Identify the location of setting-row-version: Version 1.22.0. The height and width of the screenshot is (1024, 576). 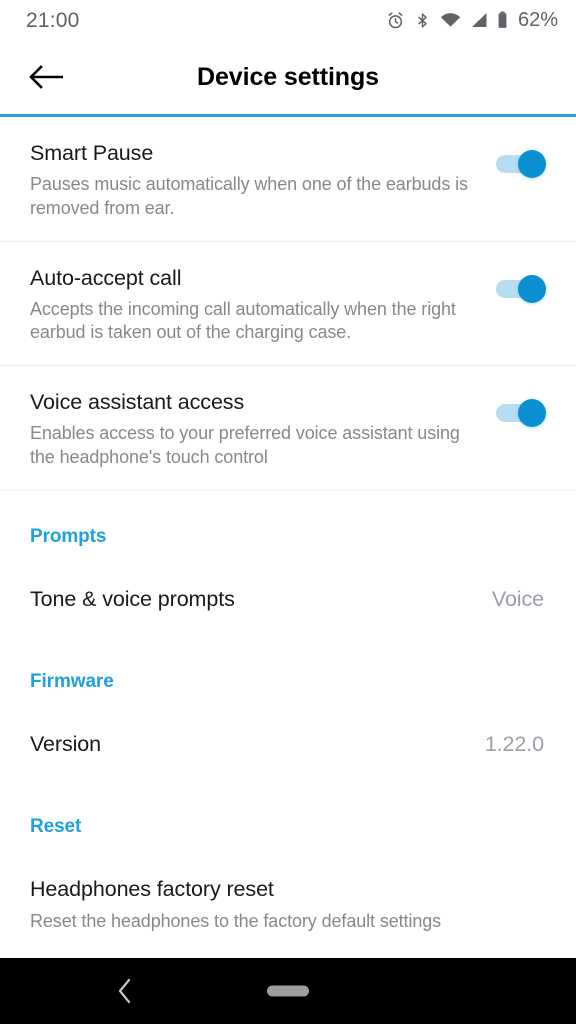
(288, 737).